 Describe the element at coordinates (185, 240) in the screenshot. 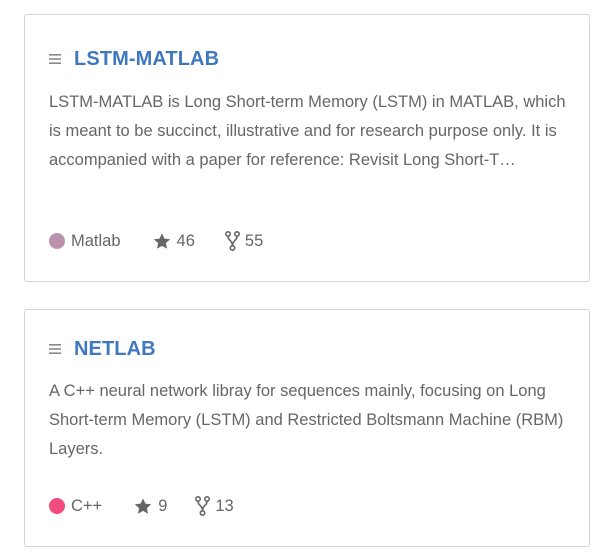

I see `stars-count: 46` at that location.